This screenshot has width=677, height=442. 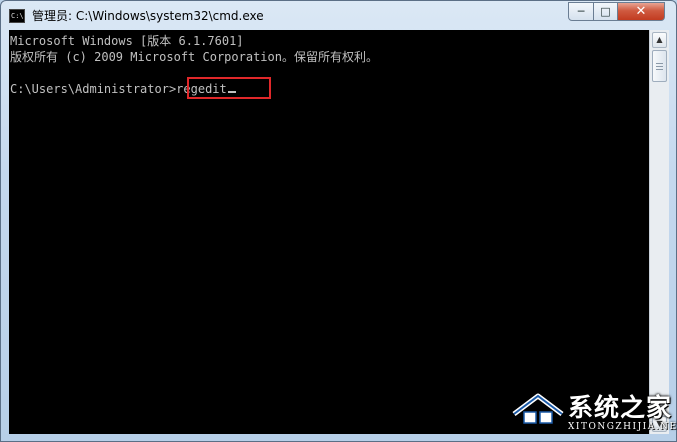 What do you see at coordinates (620, 407) in the screenshot?
I see `watermark-brand-text: 系统之家` at bounding box center [620, 407].